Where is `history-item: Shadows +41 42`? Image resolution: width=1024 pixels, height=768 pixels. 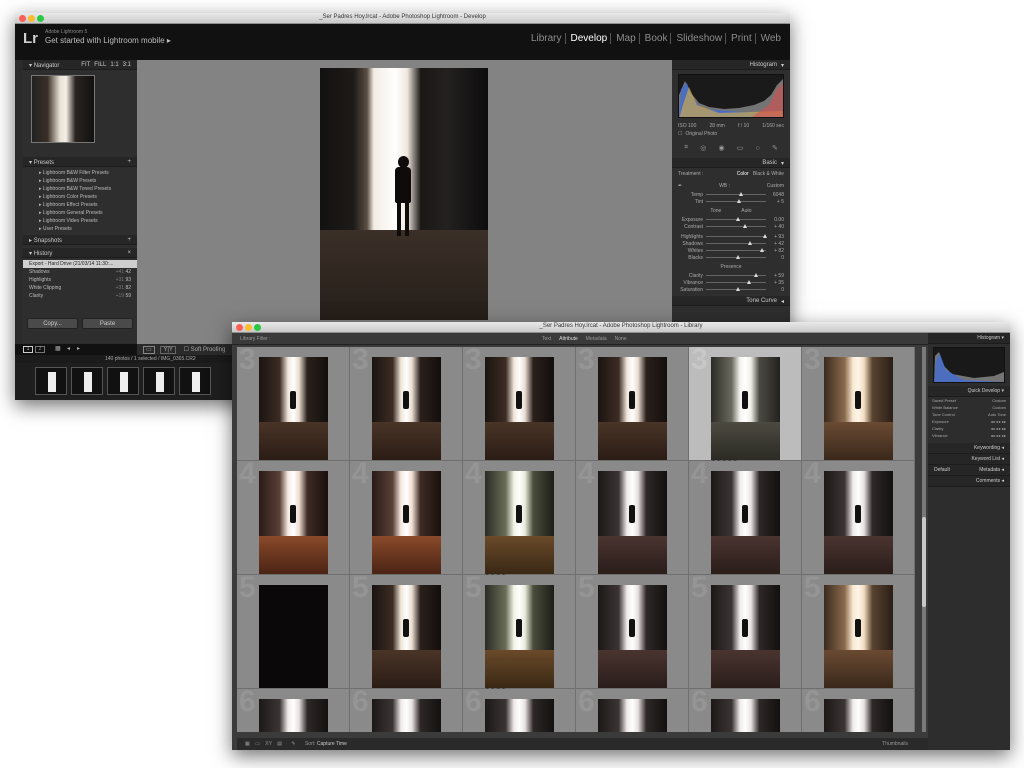 history-item: Shadows +41 42 is located at coordinates (80, 272).